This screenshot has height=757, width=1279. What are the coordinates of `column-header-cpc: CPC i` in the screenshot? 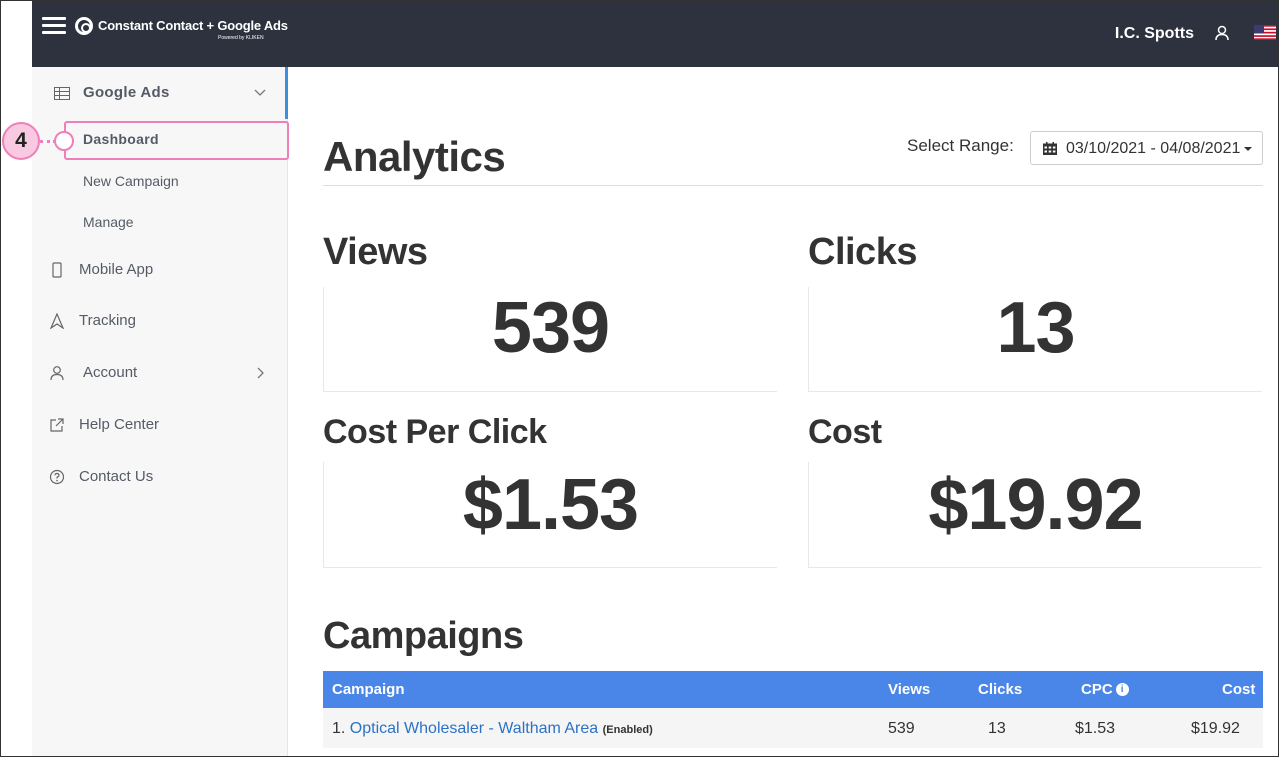 It's located at (1105, 689).